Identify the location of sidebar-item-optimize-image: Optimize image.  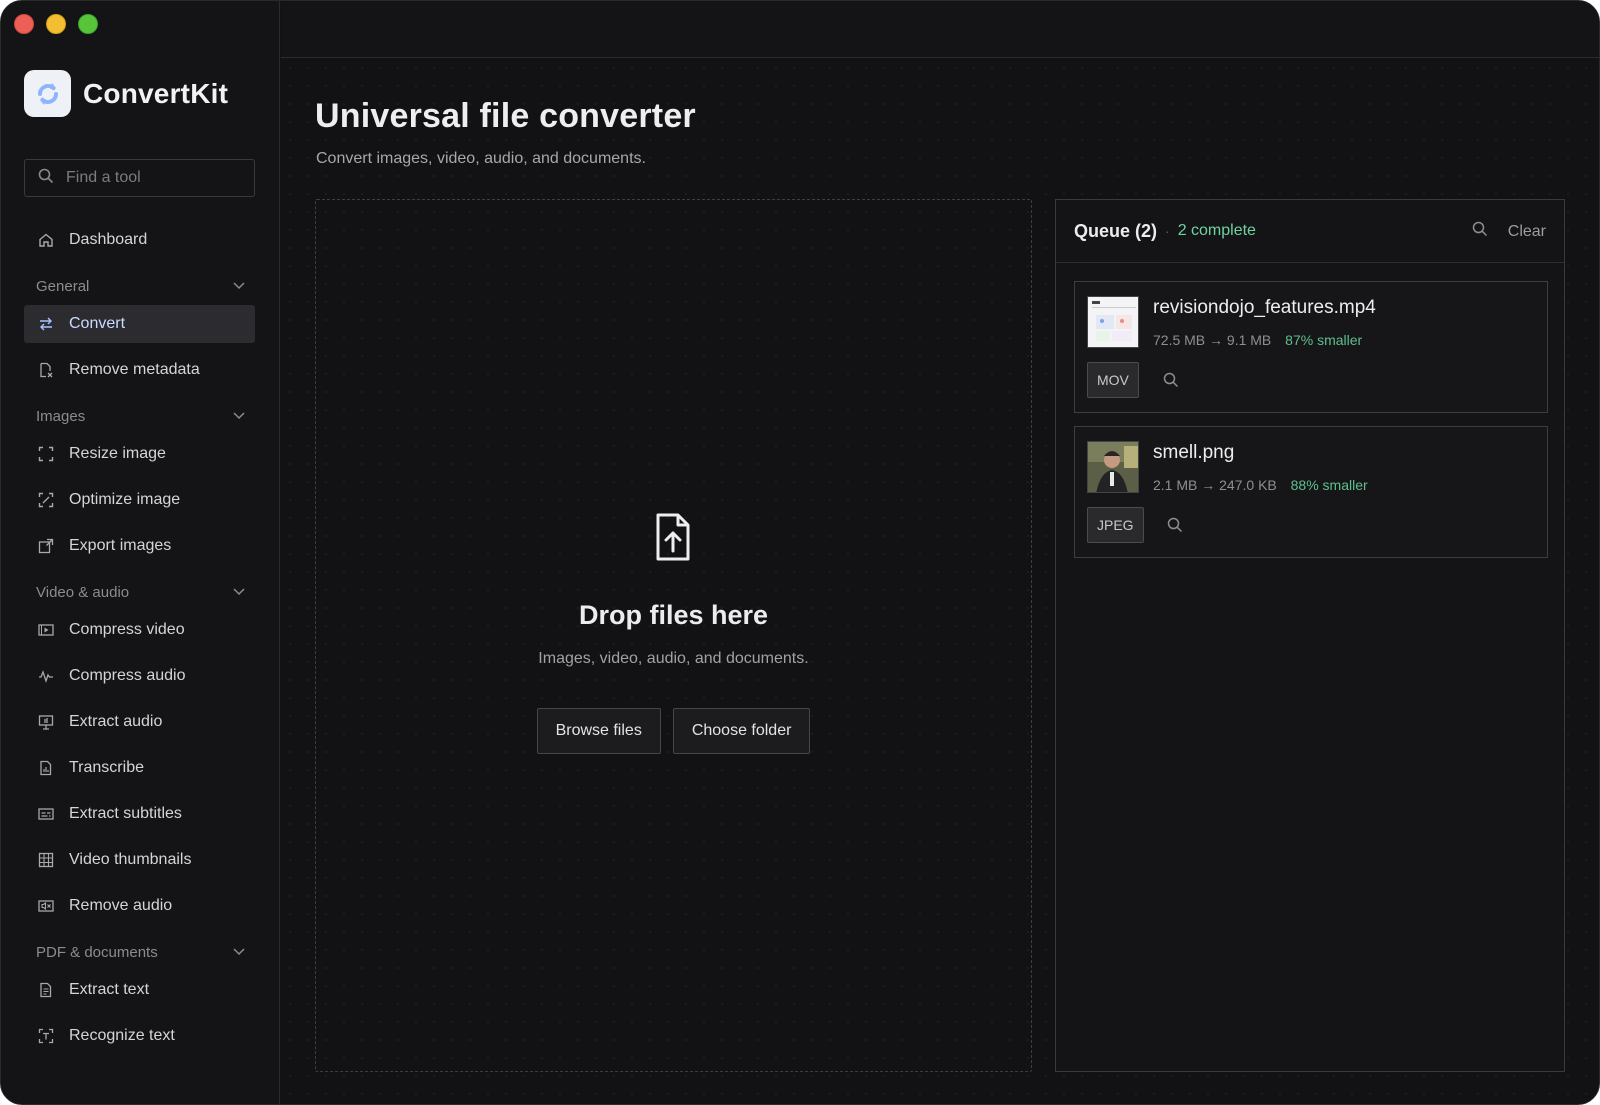
(139, 500).